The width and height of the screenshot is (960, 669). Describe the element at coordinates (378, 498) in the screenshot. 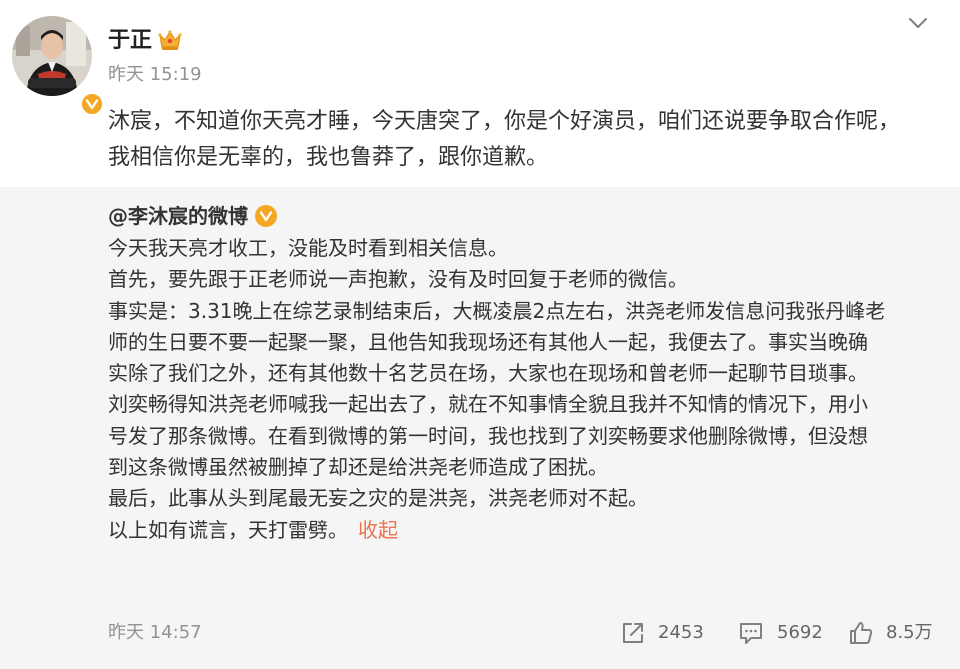

I see `quoted-text-line: 最后，此事从头到尾最无妄之灾的是洪尧，洪尧老师对不起。` at that location.